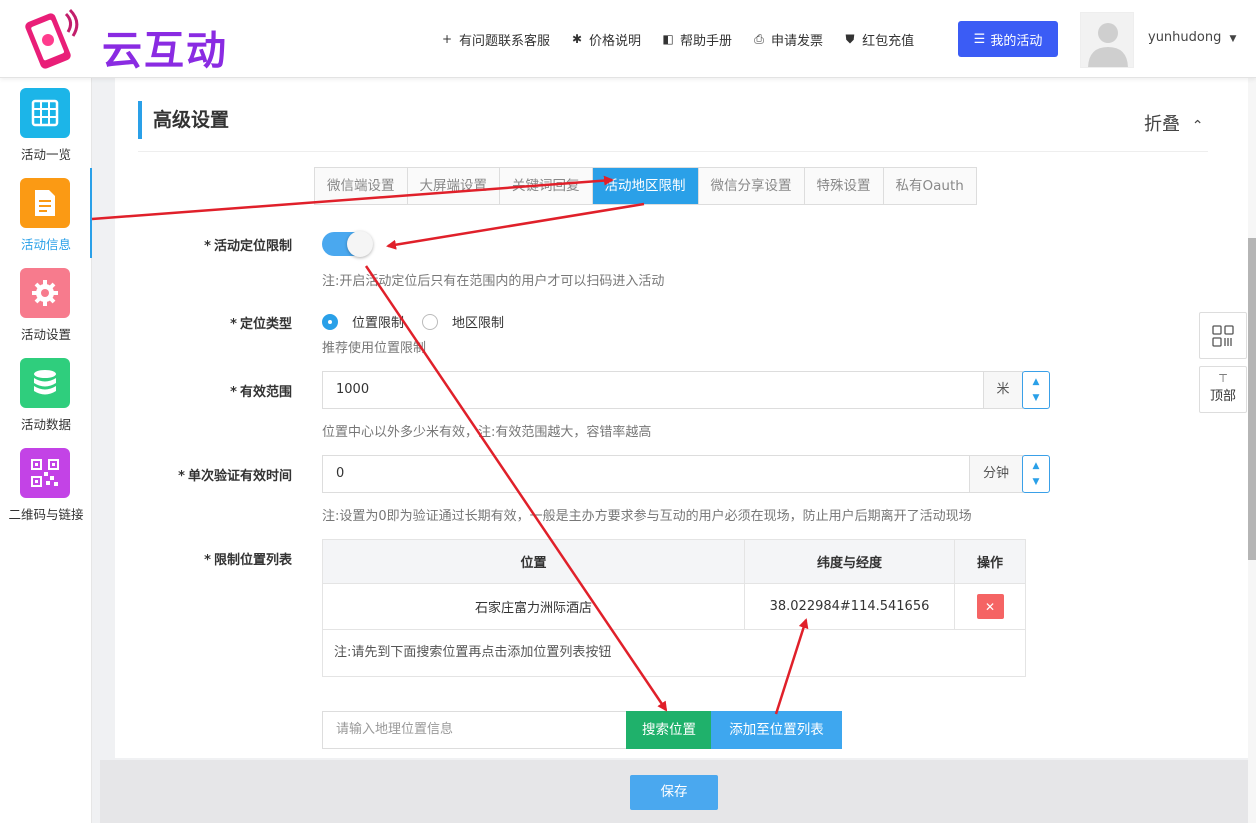  What do you see at coordinates (45, 293) in the screenshot?
I see `gear-icon` at bounding box center [45, 293].